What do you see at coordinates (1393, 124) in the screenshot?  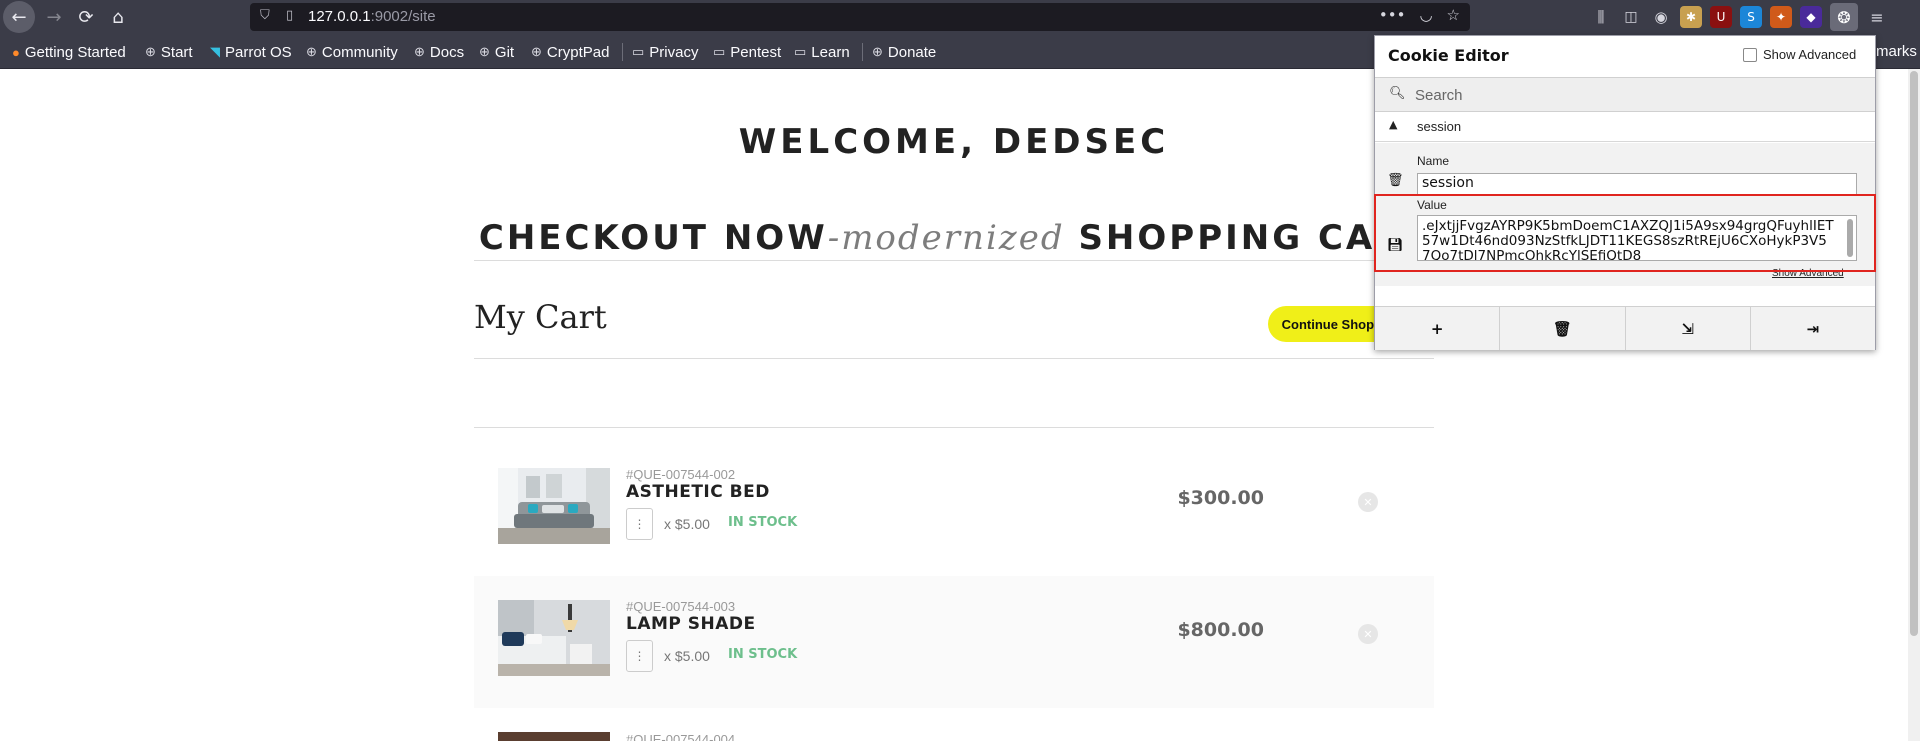 I see `chevron-up-icon: ▲` at bounding box center [1393, 124].